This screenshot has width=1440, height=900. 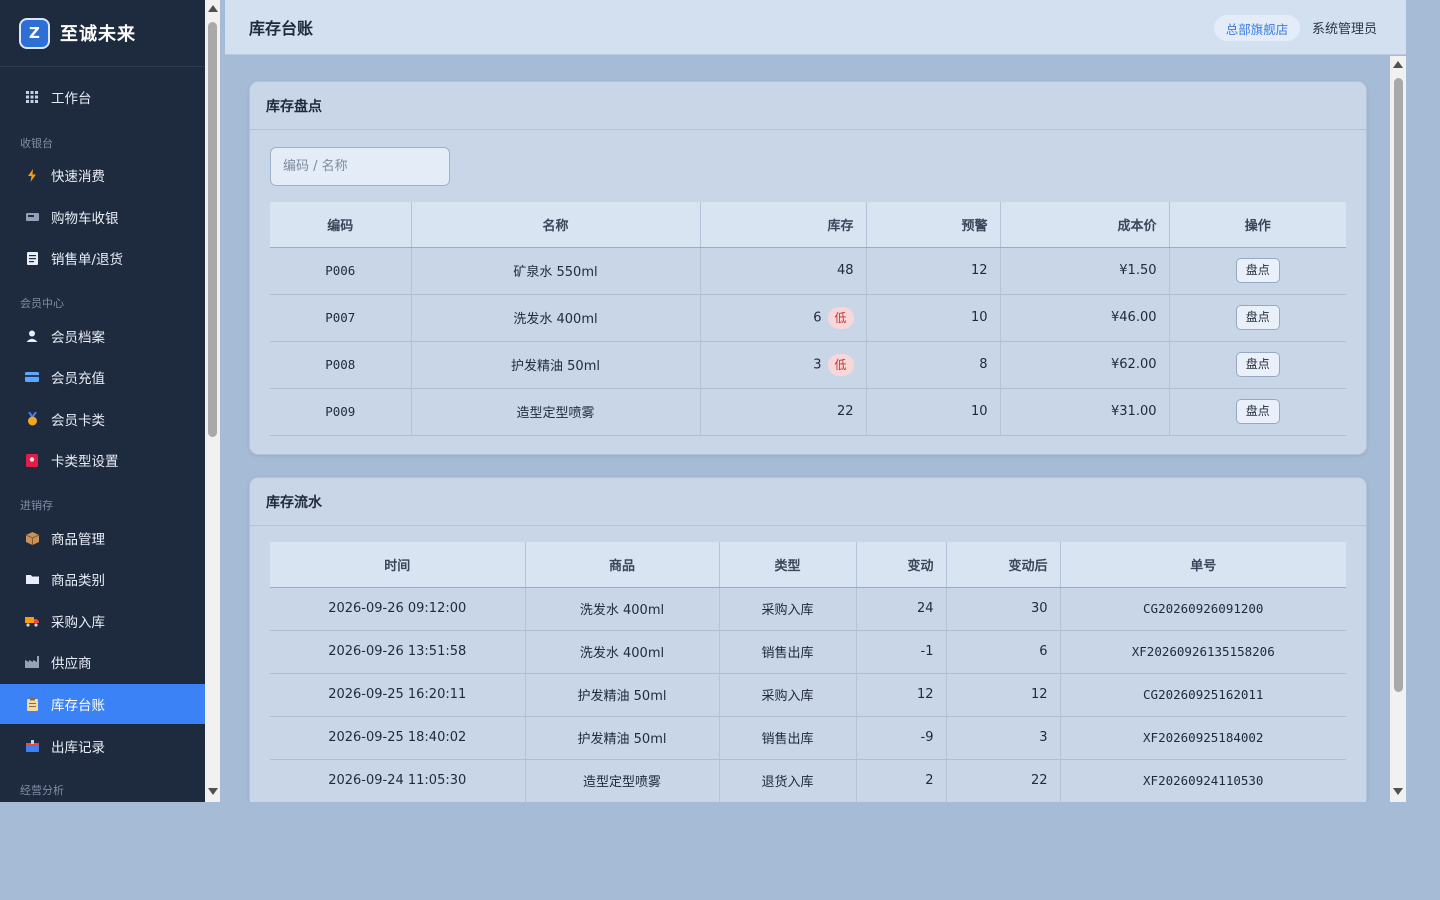 What do you see at coordinates (341, 412) in the screenshot?
I see `product-code: P009` at bounding box center [341, 412].